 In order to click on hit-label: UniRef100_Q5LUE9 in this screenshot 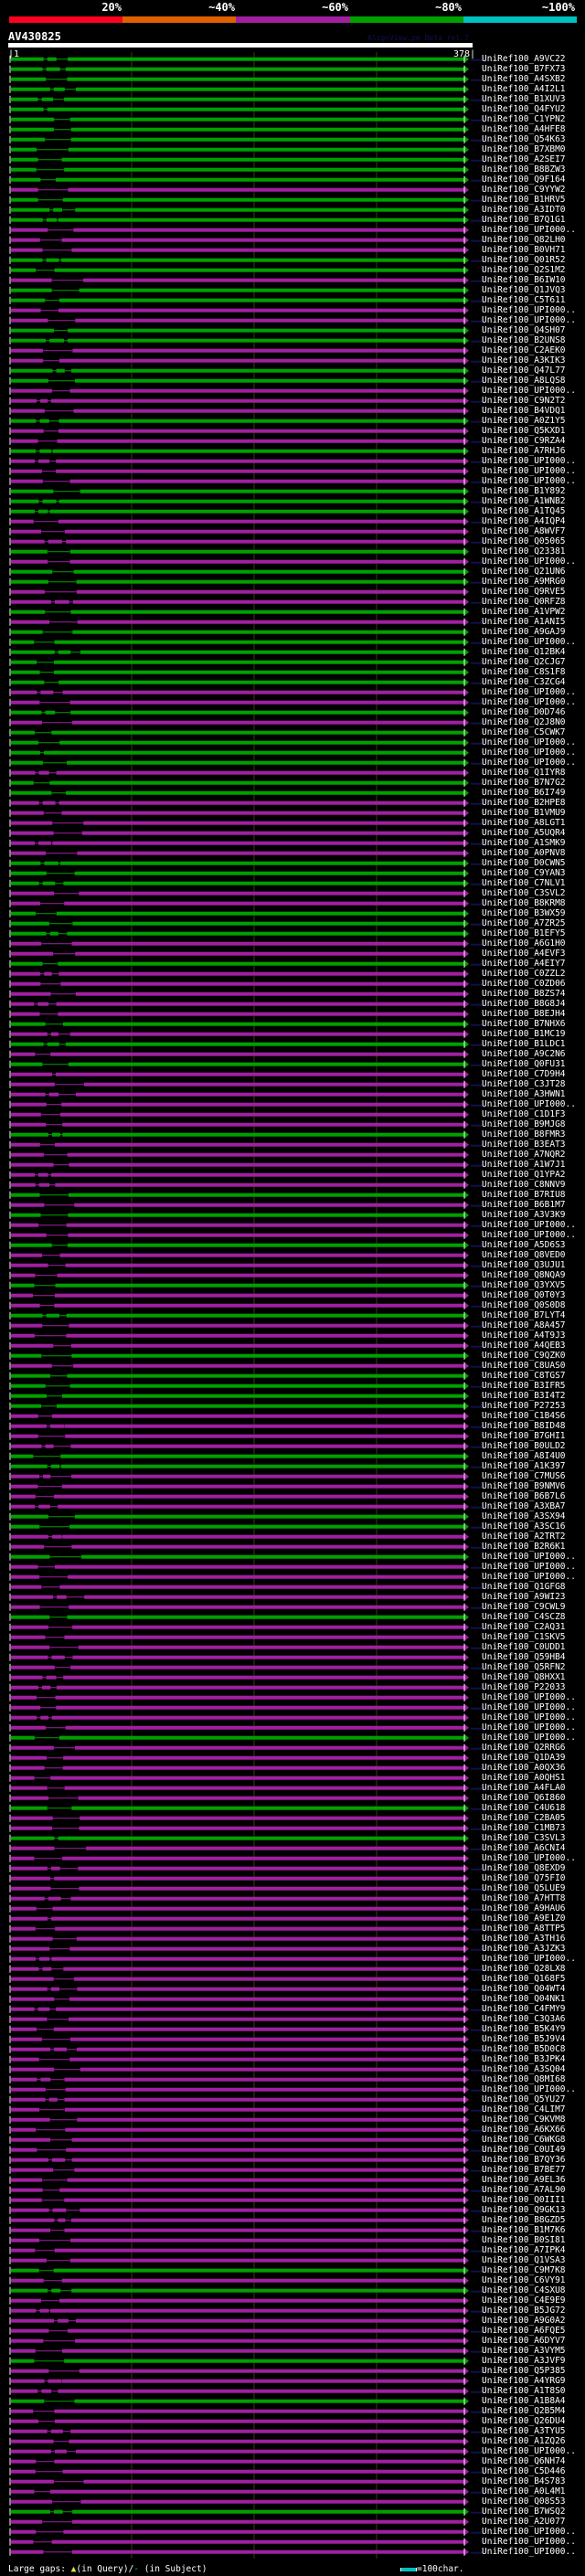, I will do `click(524, 1888)`.